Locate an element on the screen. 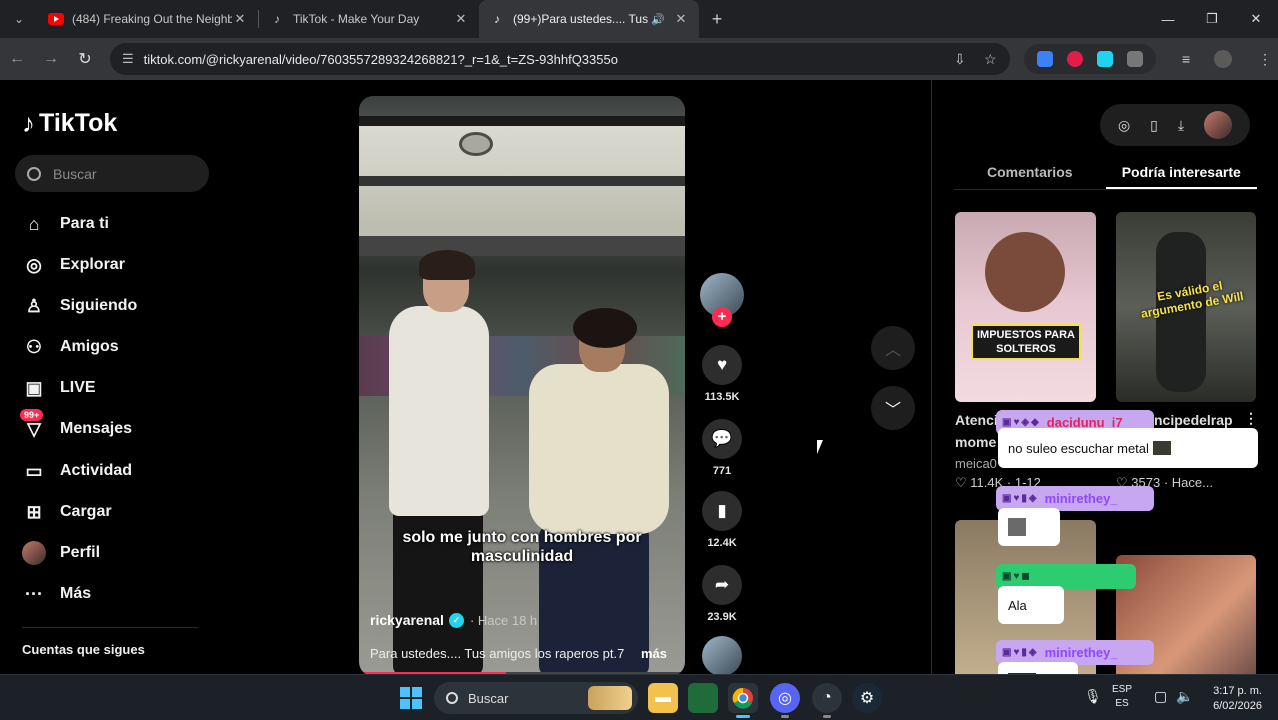  reload-icon: ↻ is located at coordinates (85, 59).